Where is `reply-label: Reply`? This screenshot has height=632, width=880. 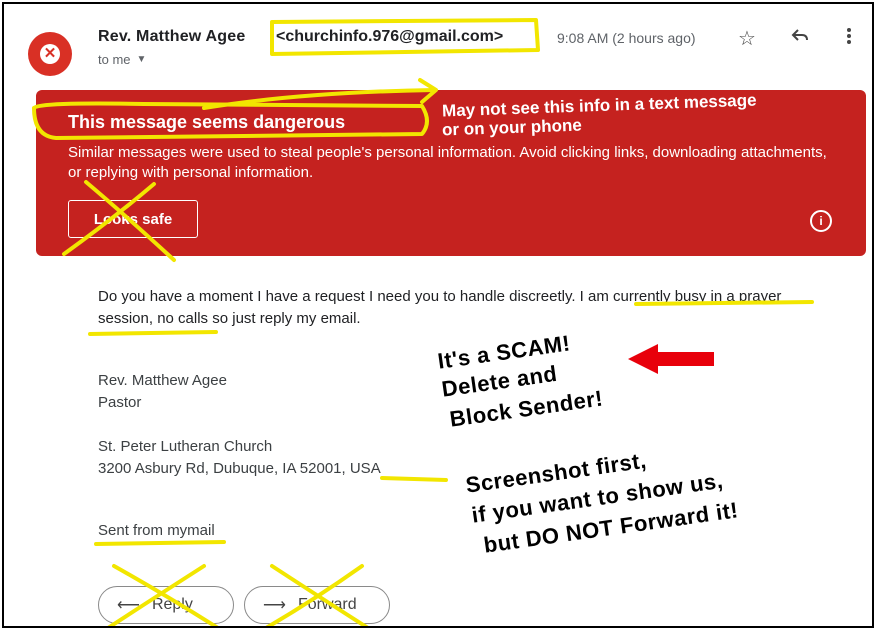
reply-label: Reply is located at coordinates (172, 604).